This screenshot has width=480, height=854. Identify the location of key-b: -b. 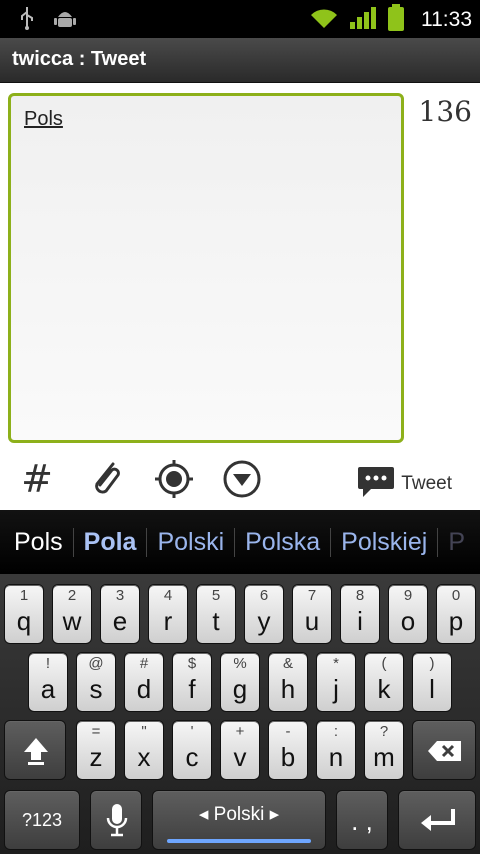
(288, 750).